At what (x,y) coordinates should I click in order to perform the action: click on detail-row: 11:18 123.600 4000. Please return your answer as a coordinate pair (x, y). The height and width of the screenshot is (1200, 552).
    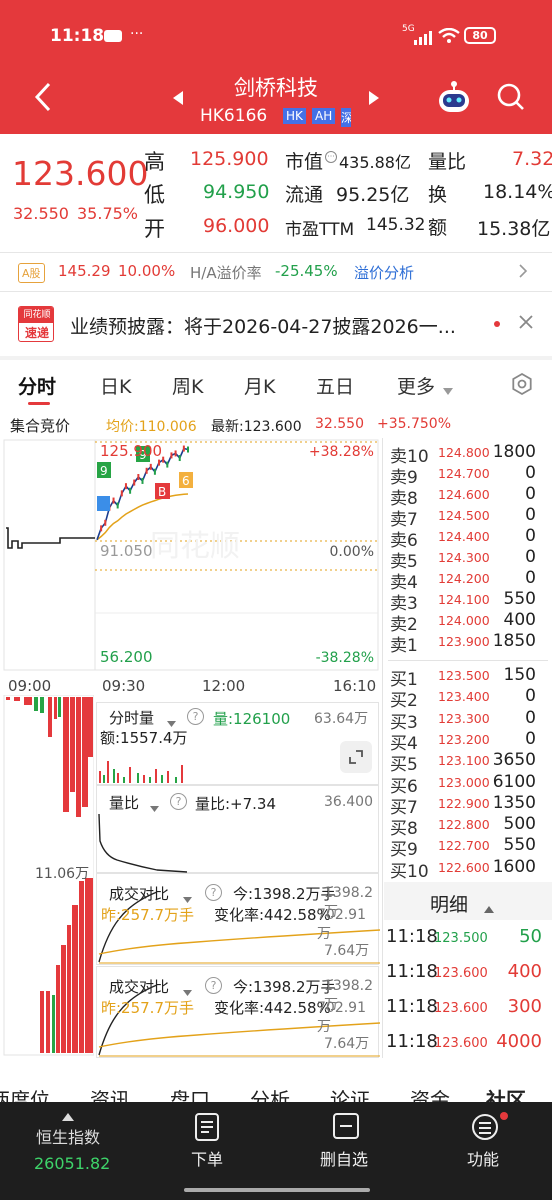
    Looking at the image, I should click on (468, 1044).